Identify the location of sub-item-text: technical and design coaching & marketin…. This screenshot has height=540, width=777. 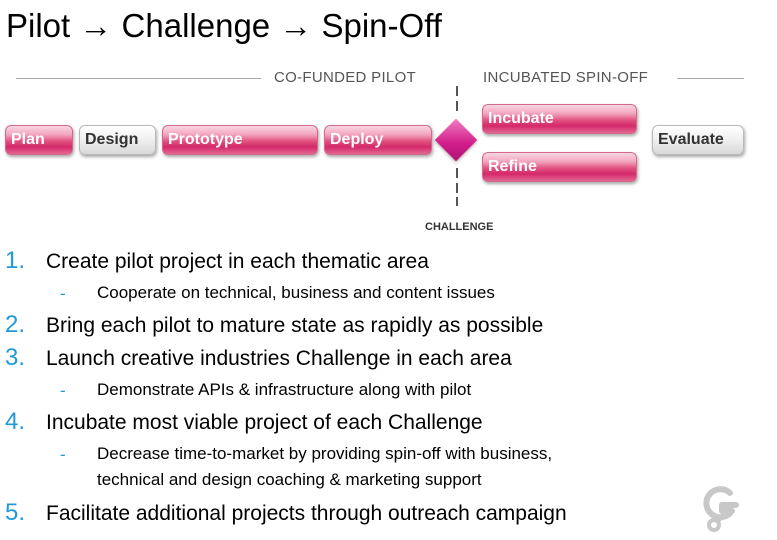
(289, 479).